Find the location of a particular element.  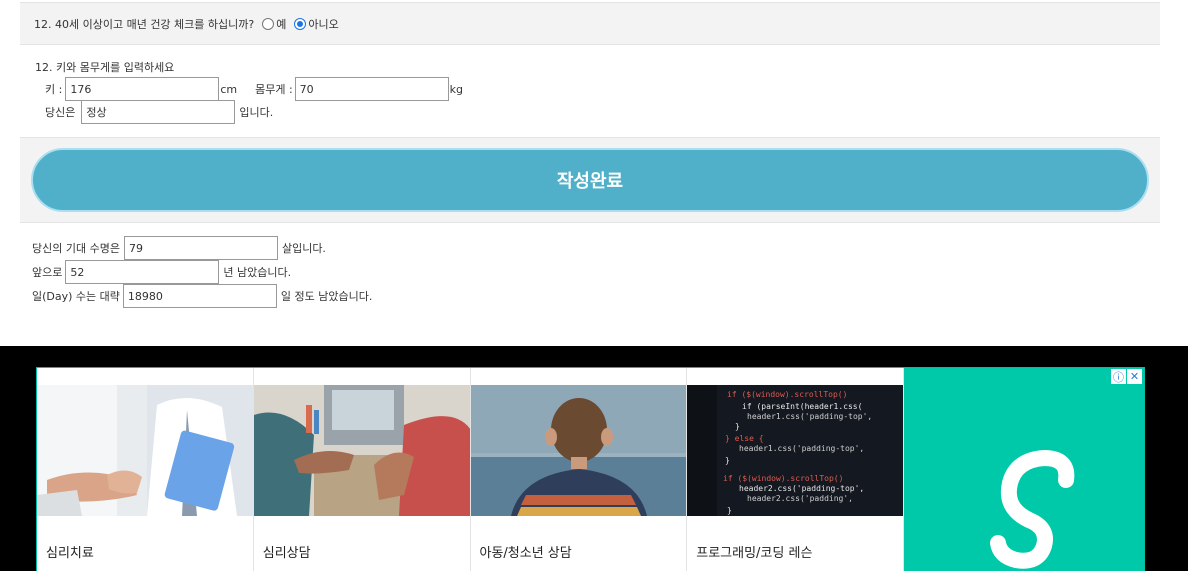

ad-tile-child-counseling: 아동/청소년 상담 is located at coordinates (579, 469).